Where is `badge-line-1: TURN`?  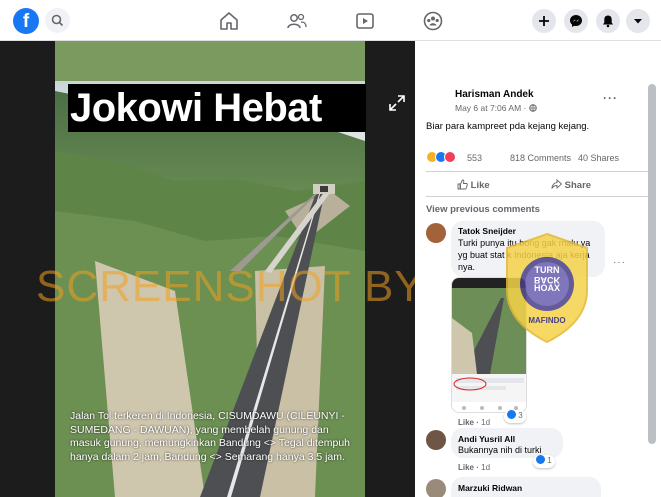 badge-line-1: TURN is located at coordinates (547, 270).